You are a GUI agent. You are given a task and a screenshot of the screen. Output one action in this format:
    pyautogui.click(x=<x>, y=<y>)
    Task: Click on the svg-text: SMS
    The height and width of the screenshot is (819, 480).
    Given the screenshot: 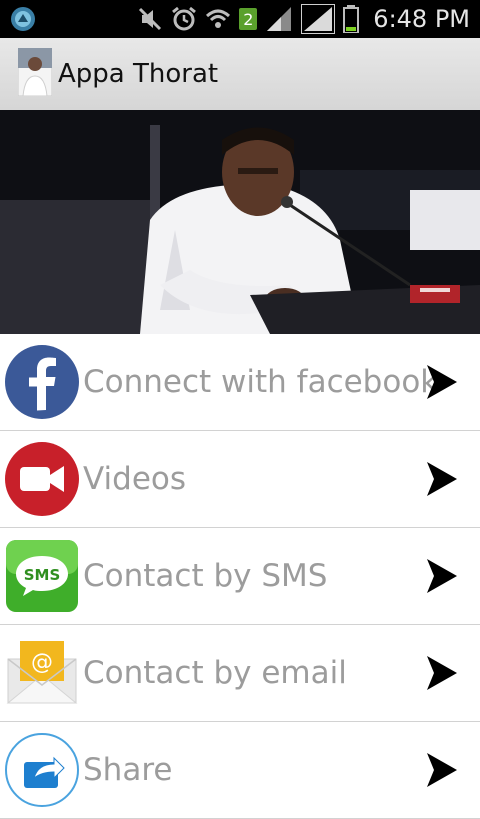 What is the action you would take?
    pyautogui.click(x=42, y=575)
    